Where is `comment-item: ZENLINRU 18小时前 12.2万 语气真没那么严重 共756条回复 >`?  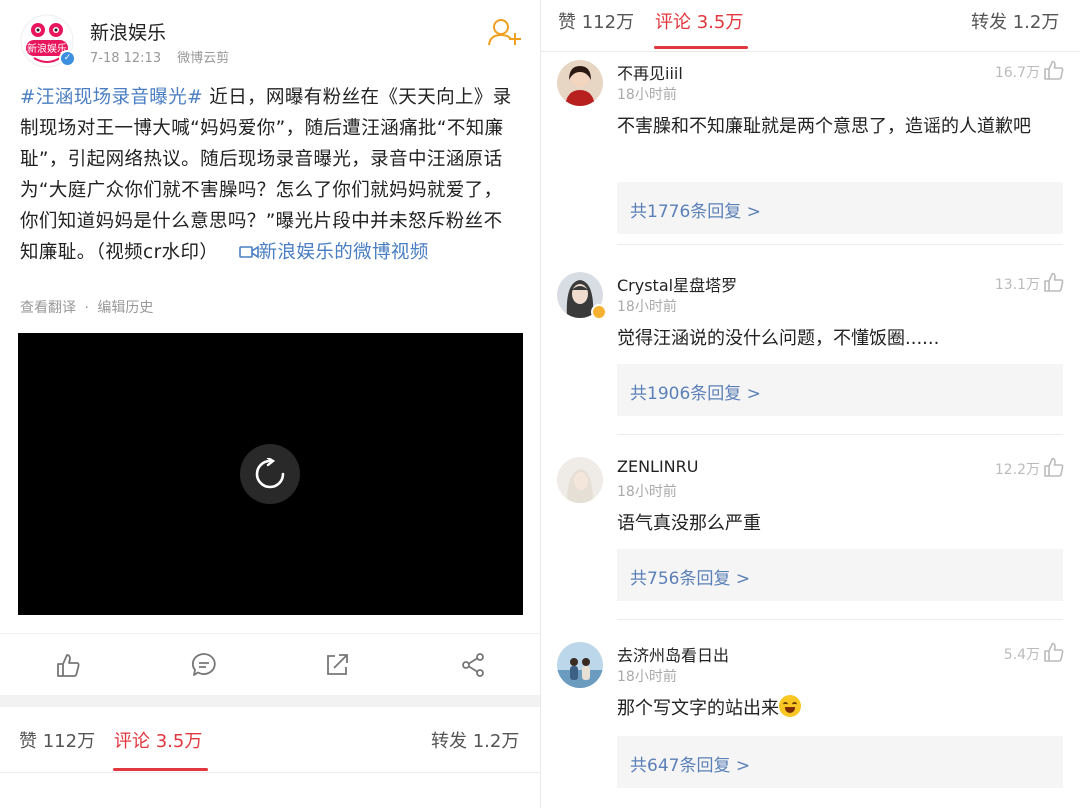
comment-item: ZENLINRU 18小时前 12.2万 语气真没那么严重 共756条回复 > is located at coordinates (810, 541).